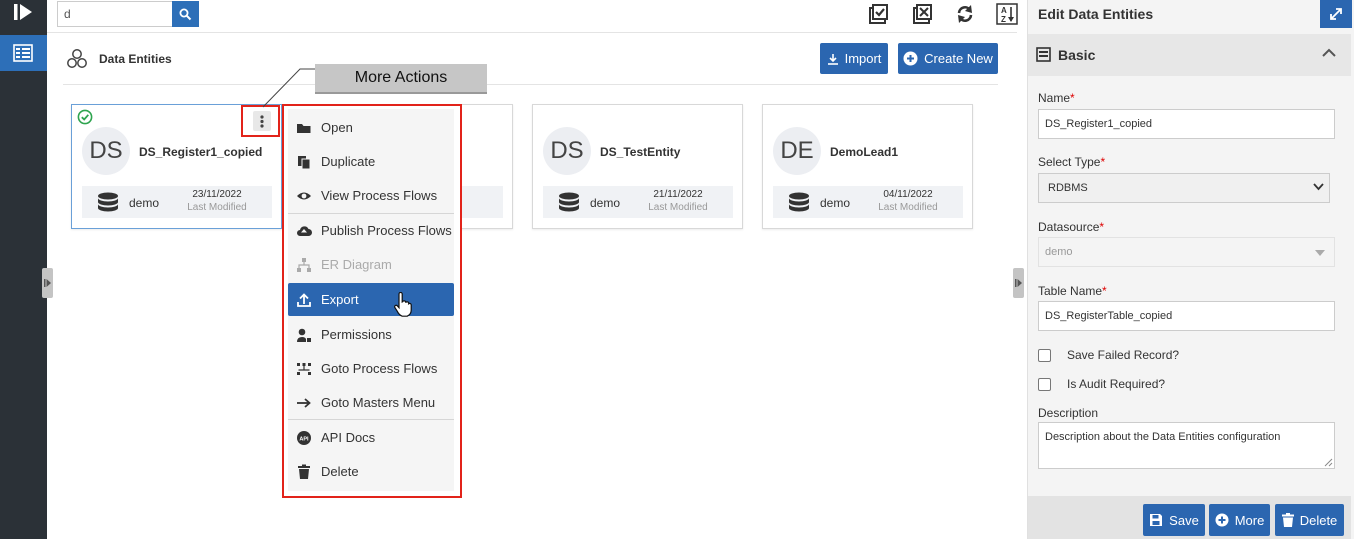 The height and width of the screenshot is (539, 1354). Describe the element at coordinates (401, 79) in the screenshot. I see `more-actions-callout: More Actions` at that location.